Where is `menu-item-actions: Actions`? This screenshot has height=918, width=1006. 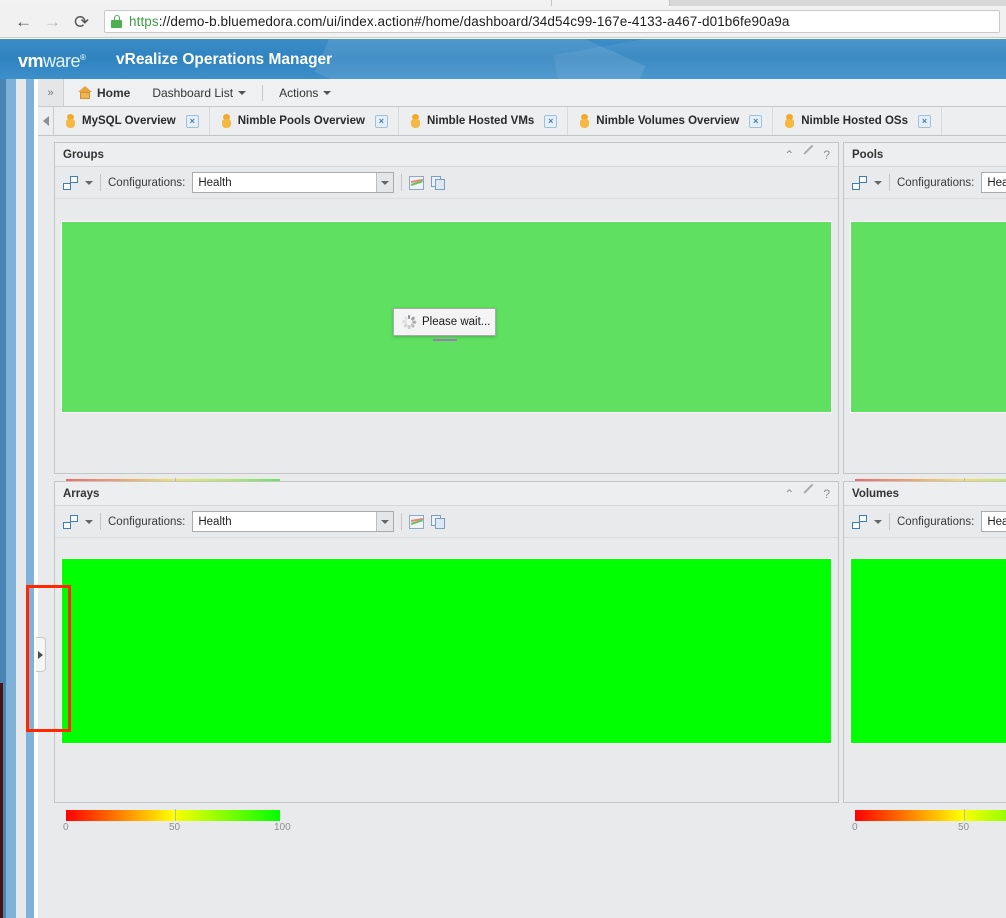 menu-item-actions: Actions is located at coordinates (305, 92).